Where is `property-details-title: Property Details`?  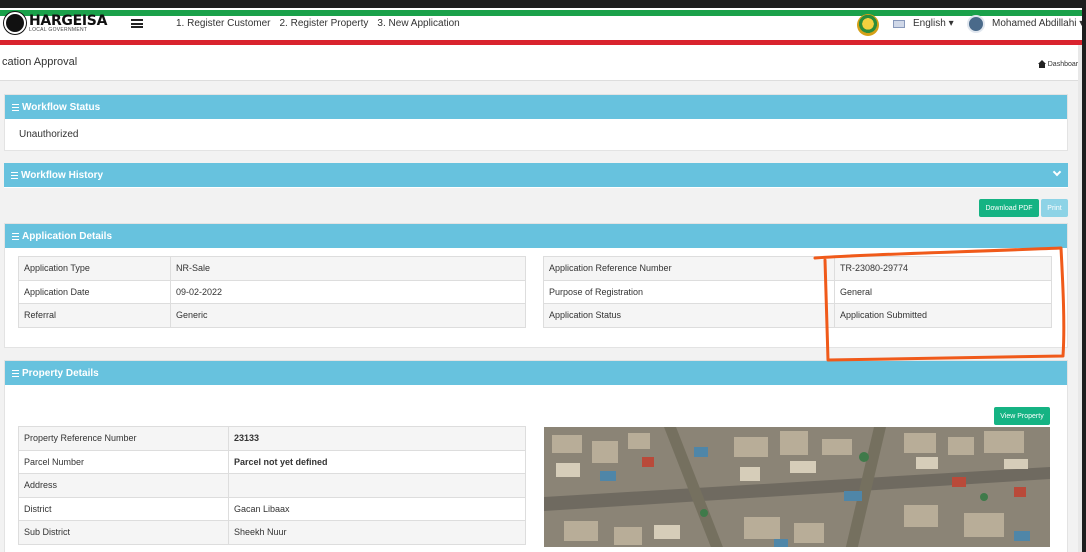
property-details-title: Property Details is located at coordinates (60, 373).